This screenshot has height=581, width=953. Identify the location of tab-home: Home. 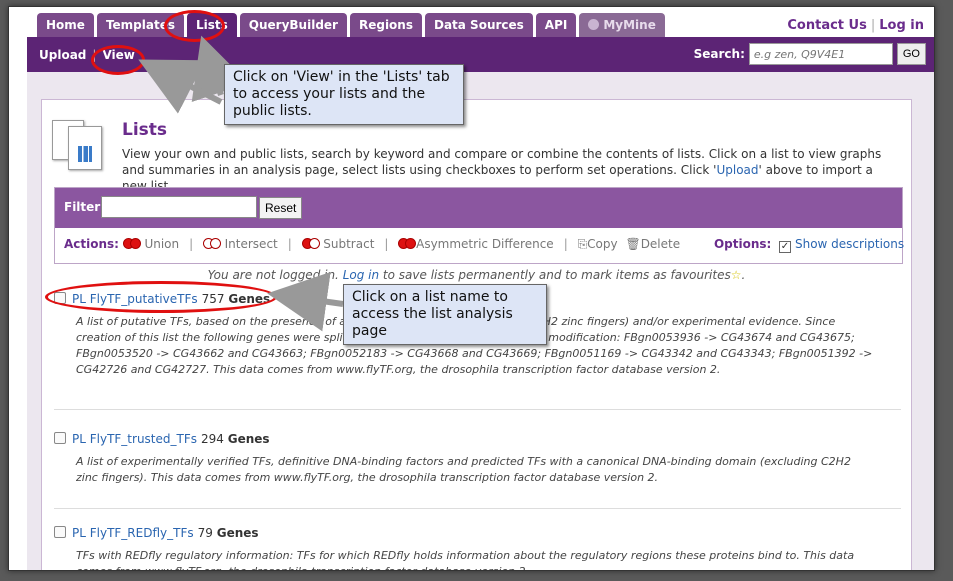
(65, 25).